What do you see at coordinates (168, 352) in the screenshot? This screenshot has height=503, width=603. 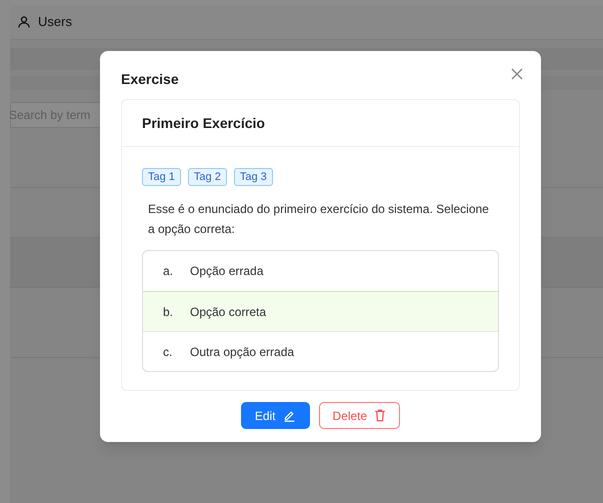 I see `option-letter: c.` at bounding box center [168, 352].